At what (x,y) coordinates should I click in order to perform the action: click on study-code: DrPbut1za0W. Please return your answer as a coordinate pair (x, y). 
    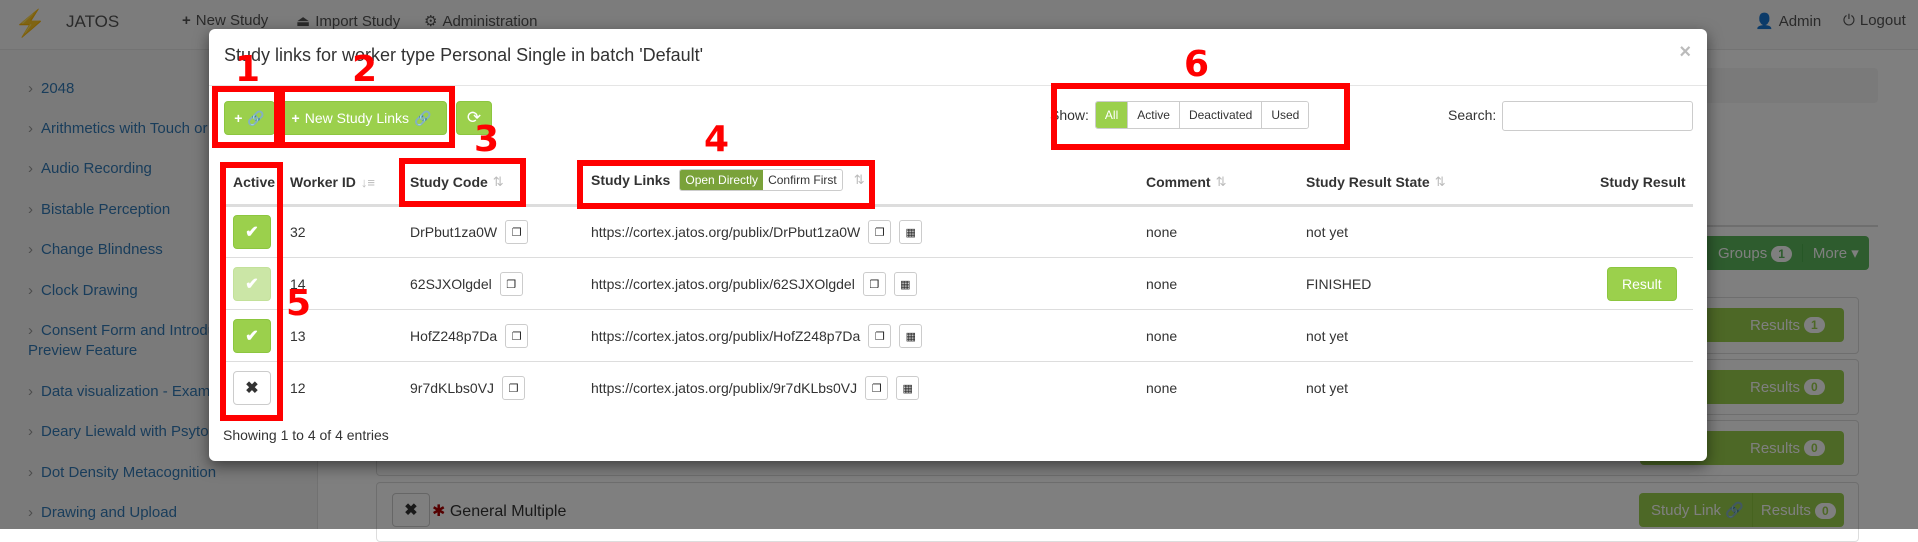
    Looking at the image, I should click on (454, 232).